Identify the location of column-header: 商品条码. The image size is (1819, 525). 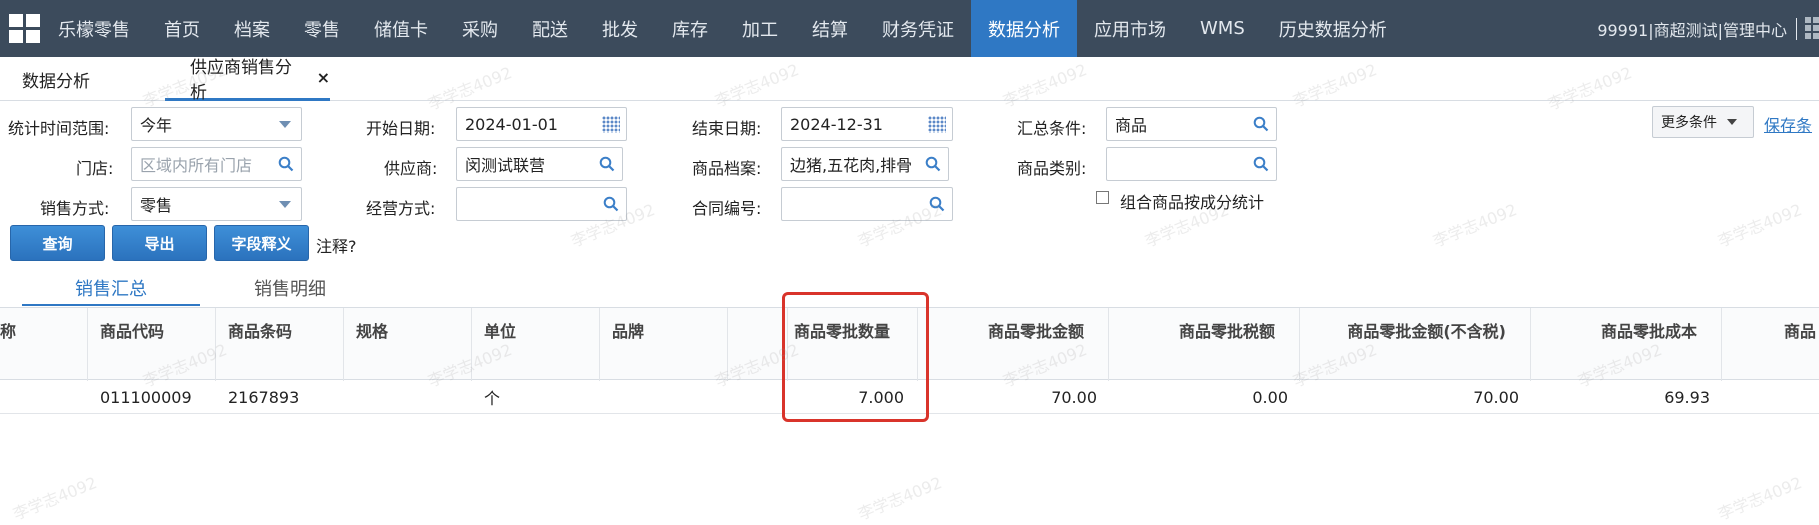
(280, 344).